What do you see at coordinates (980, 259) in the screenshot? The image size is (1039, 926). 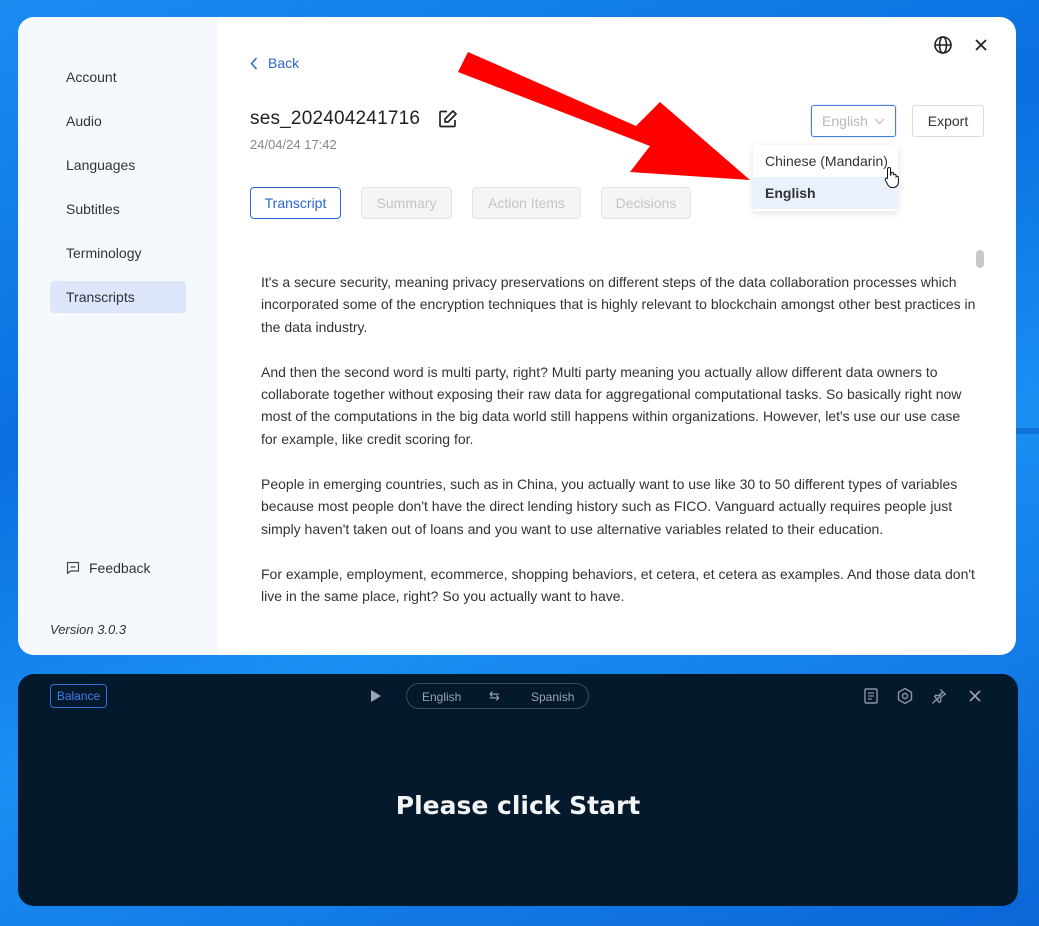 I see `scrollbar-thumb` at bounding box center [980, 259].